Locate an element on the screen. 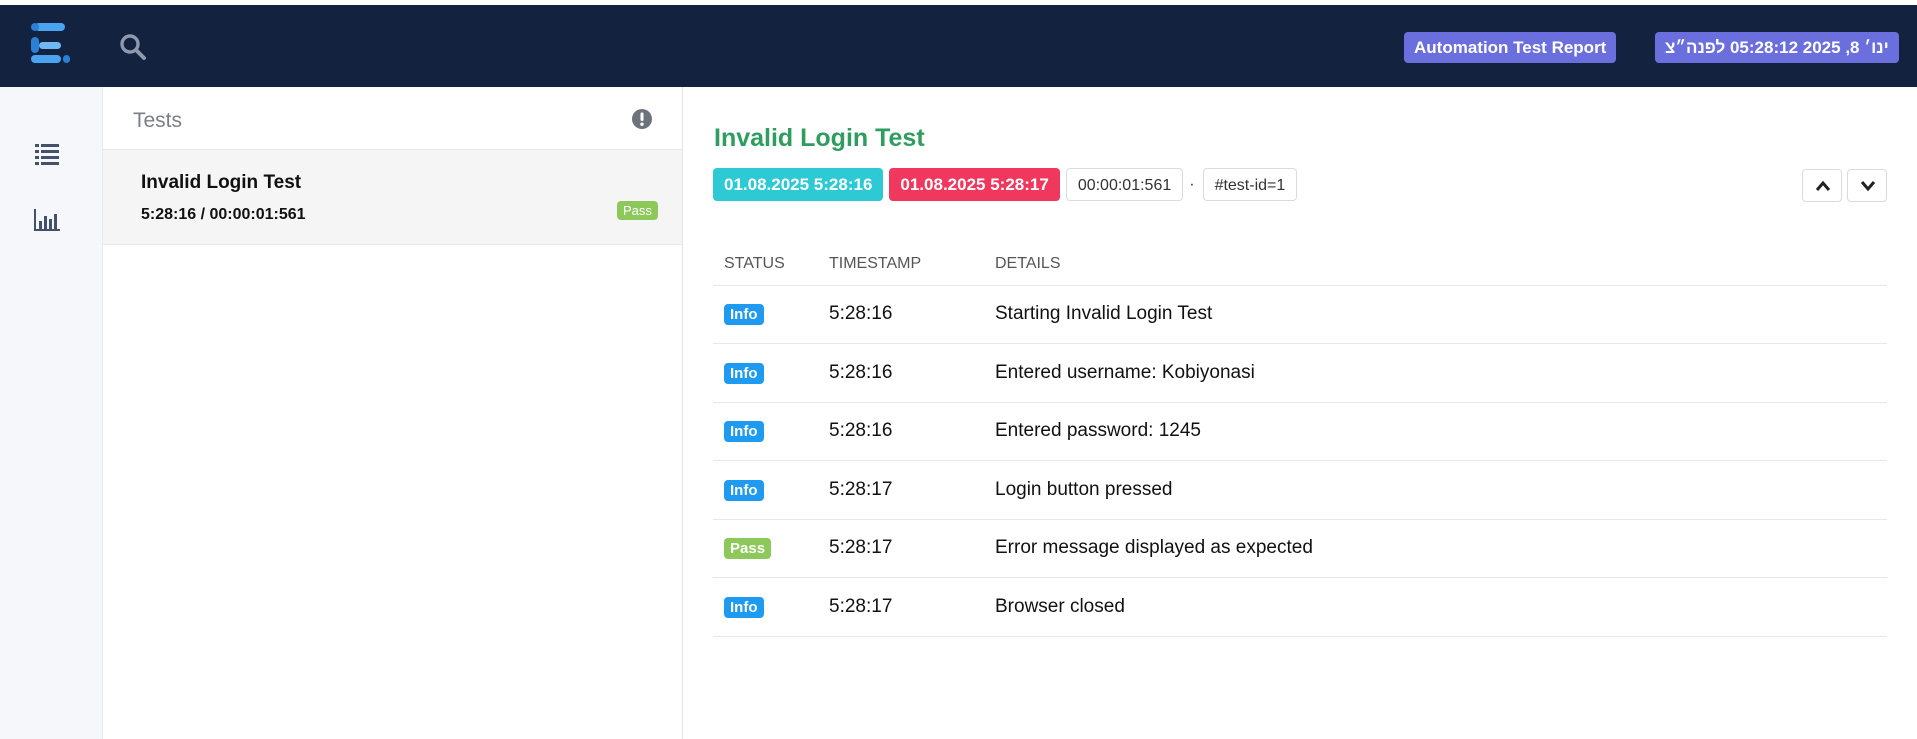  table-row: Info 5:28:17 Browser closed is located at coordinates (1300, 607).